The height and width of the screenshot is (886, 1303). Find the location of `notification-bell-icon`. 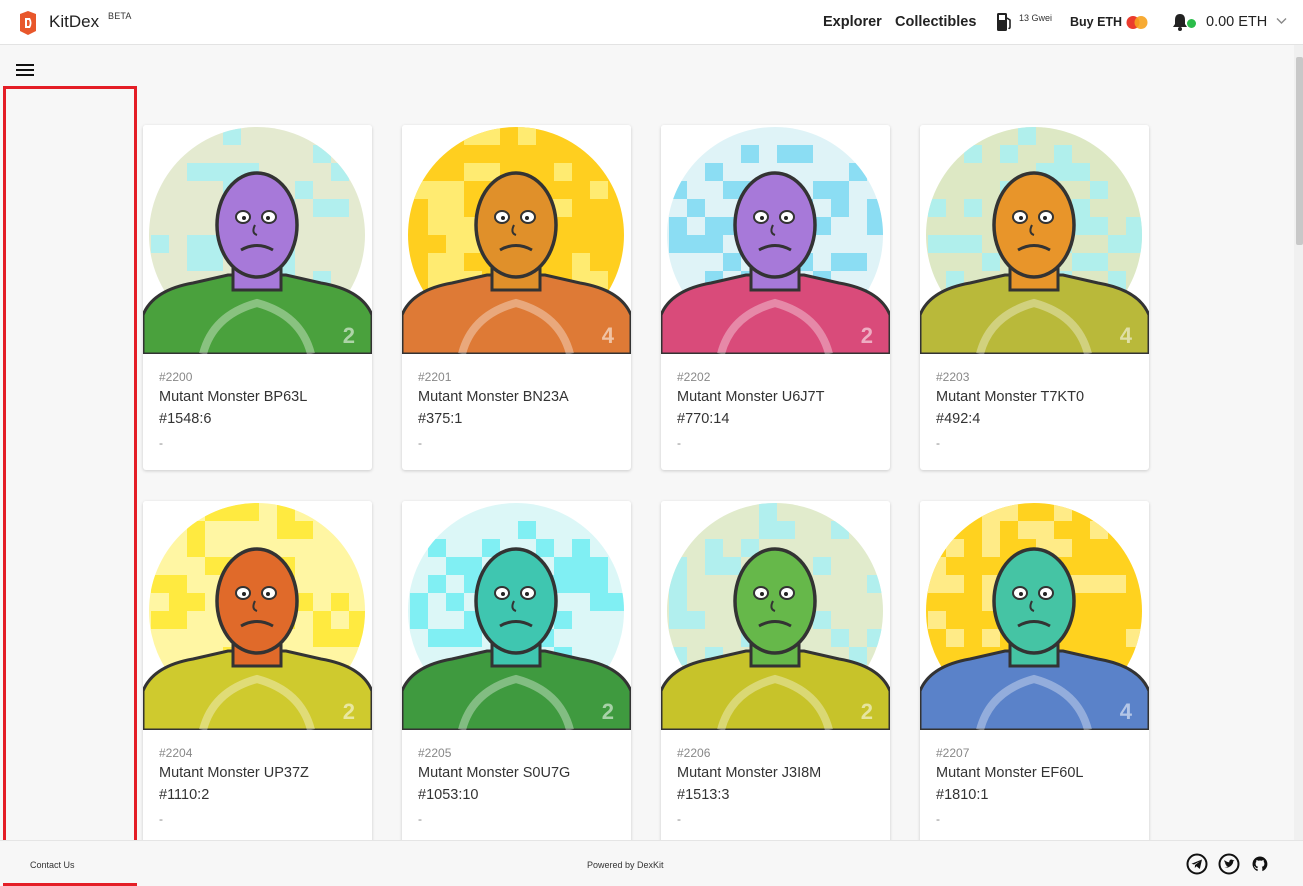

notification-bell-icon is located at coordinates (1180, 22).